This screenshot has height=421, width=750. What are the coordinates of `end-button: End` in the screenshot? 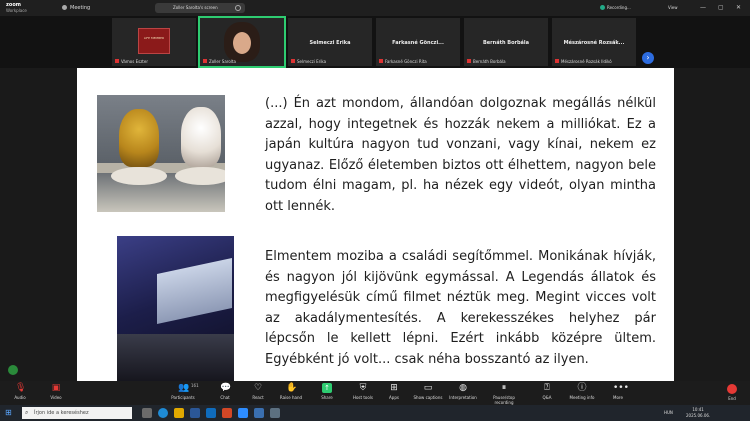 It's located at (732, 392).